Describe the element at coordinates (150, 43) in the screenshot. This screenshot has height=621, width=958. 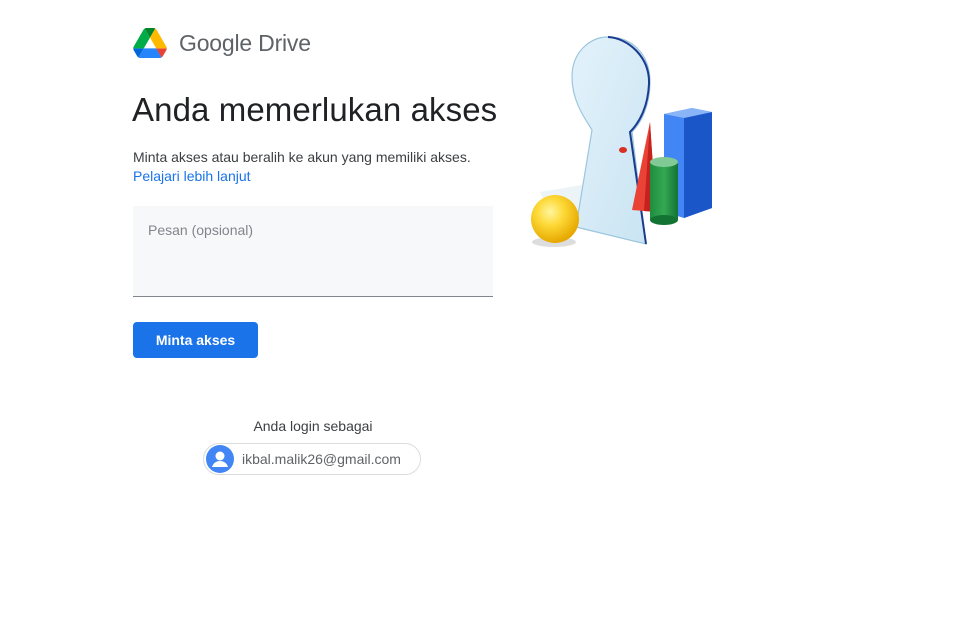
I see `google-drive-icon` at that location.